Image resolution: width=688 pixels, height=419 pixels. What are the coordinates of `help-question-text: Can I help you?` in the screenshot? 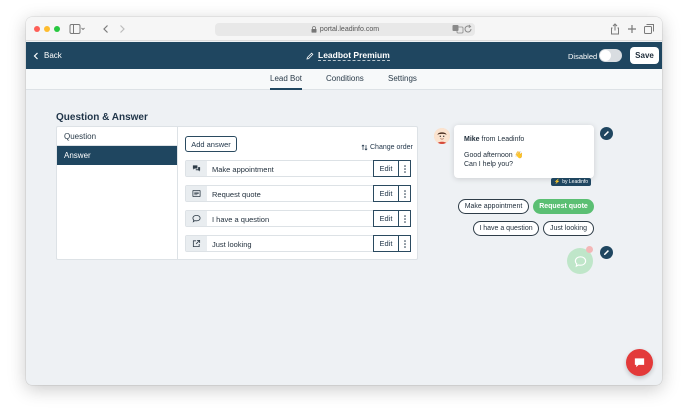 It's located at (489, 164).